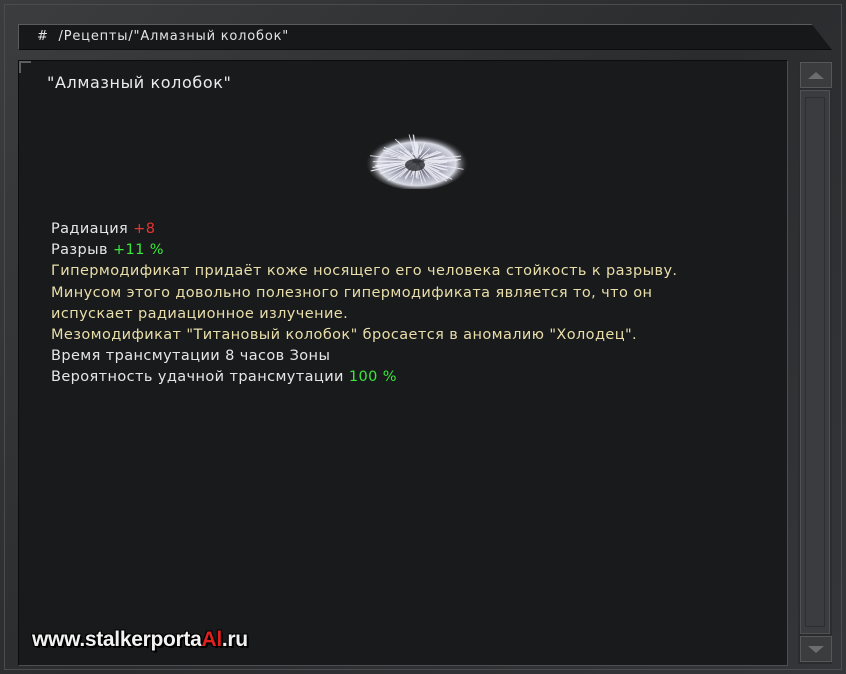  I want to click on watermark-prefix: www.stalkerporta, so click(117, 639).